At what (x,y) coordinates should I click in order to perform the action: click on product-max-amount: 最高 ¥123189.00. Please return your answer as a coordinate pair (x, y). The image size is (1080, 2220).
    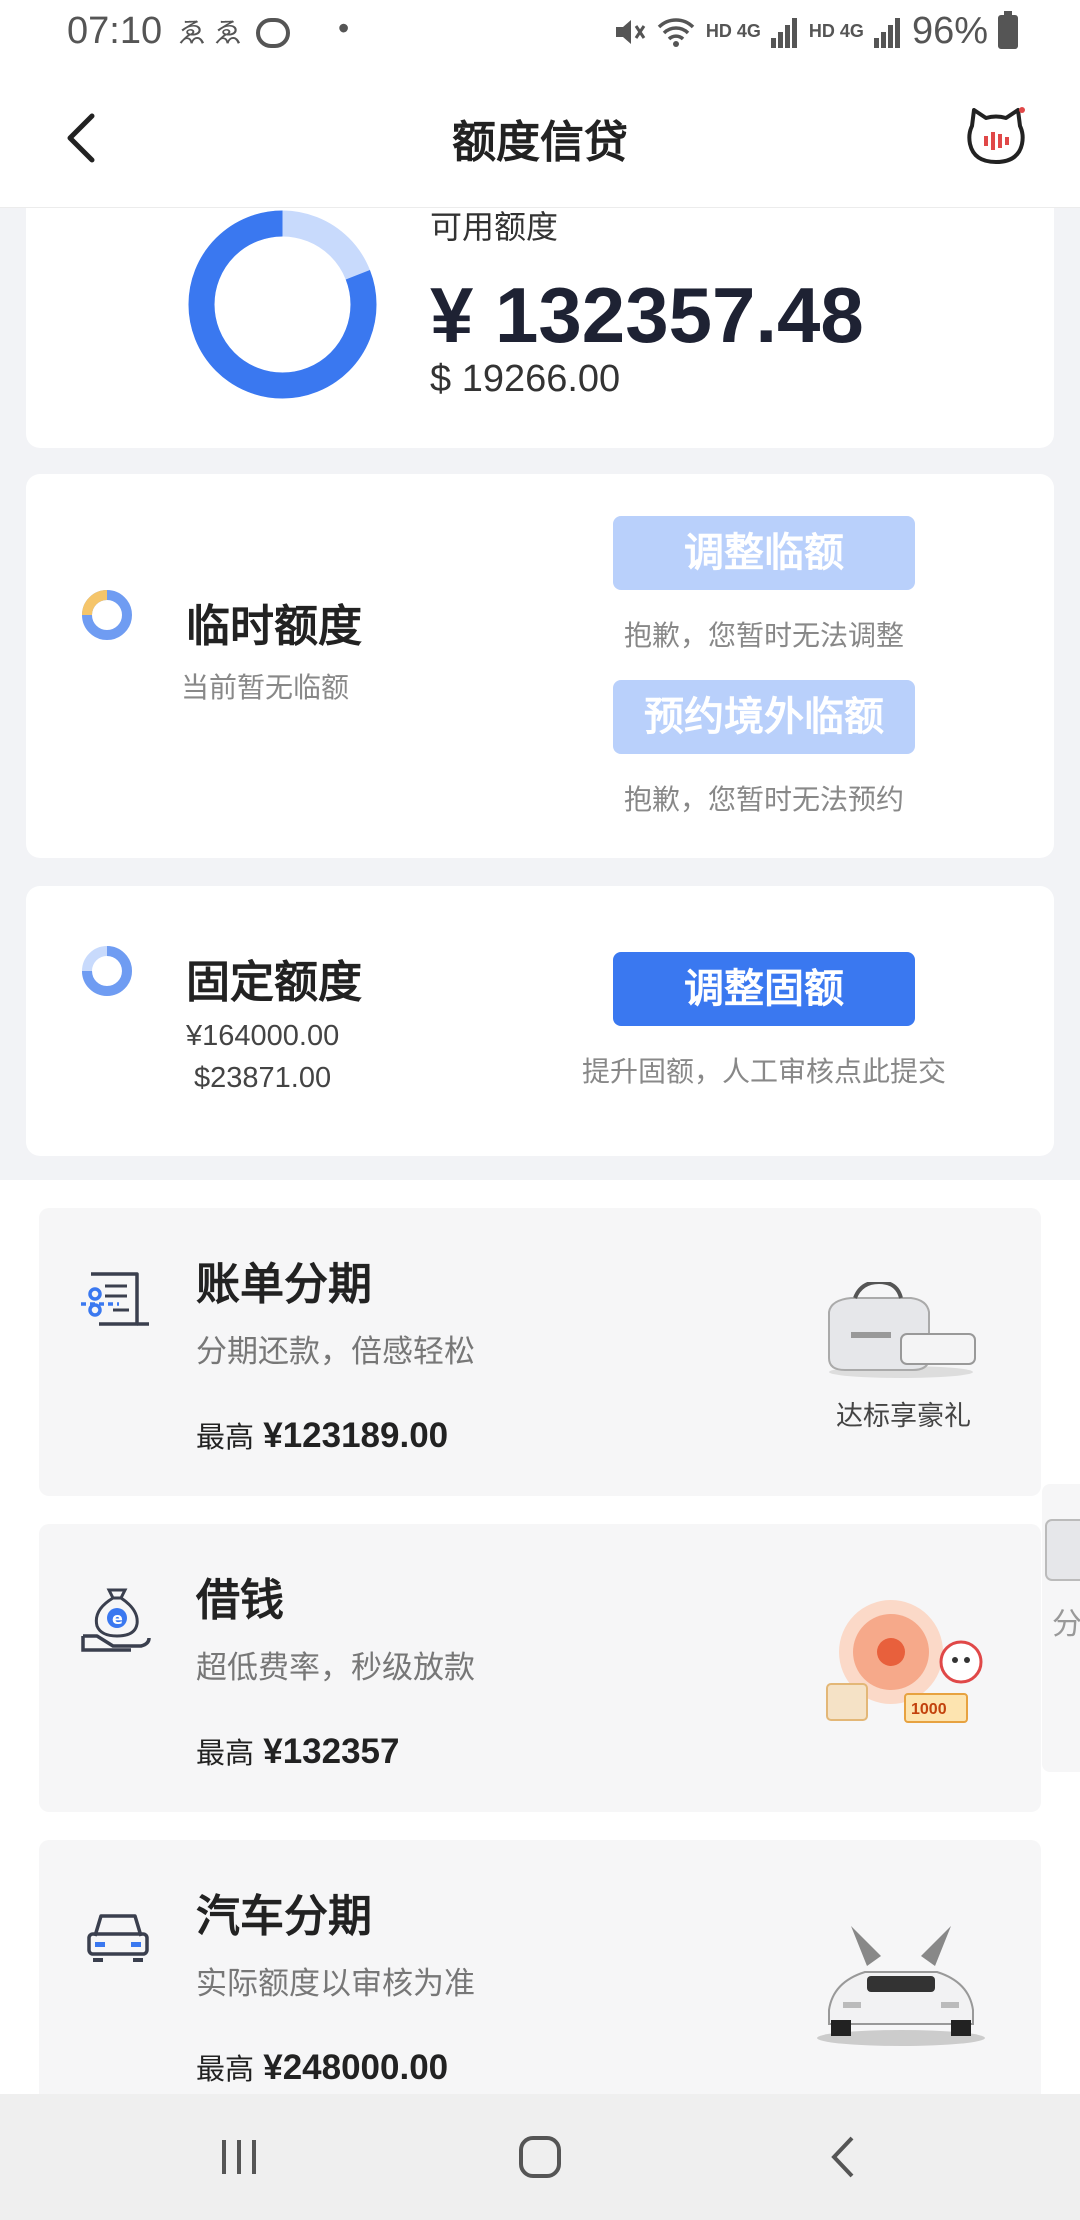
    Looking at the image, I should click on (322, 1435).